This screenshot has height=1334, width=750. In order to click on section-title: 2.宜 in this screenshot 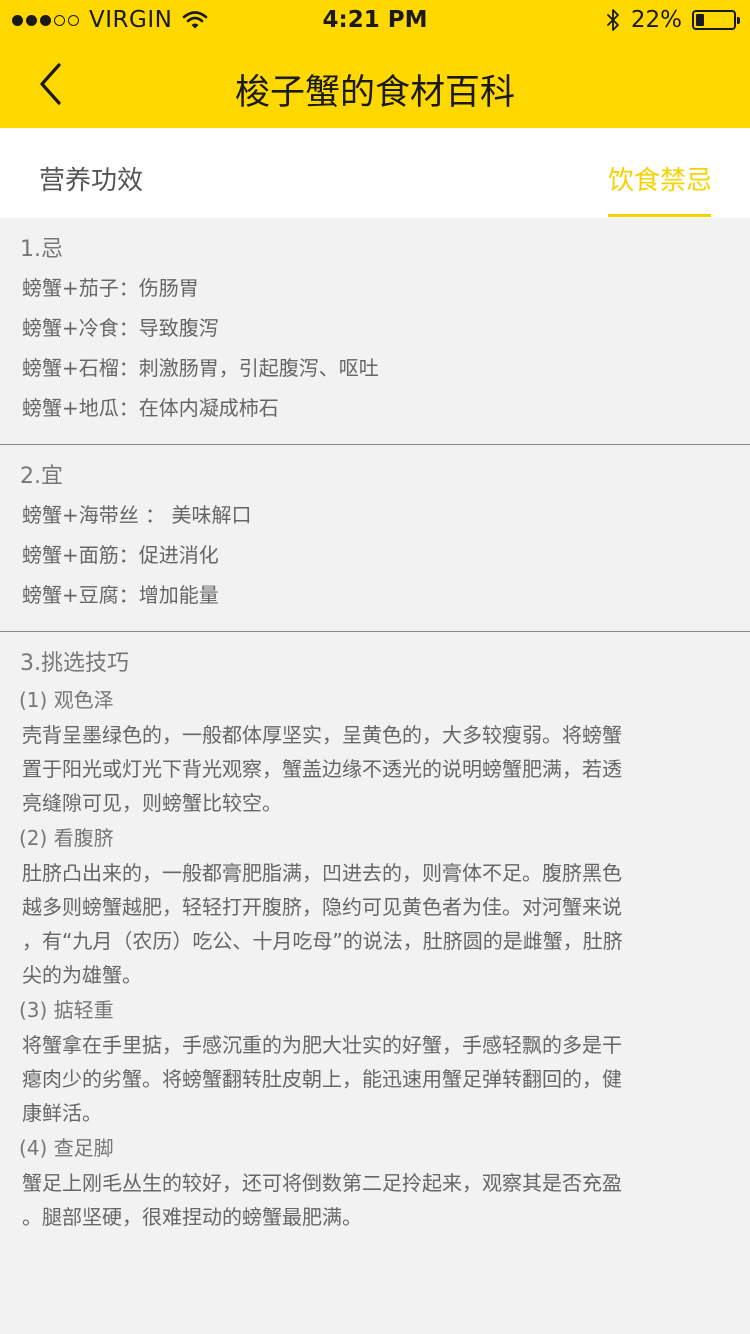, I will do `click(41, 476)`.